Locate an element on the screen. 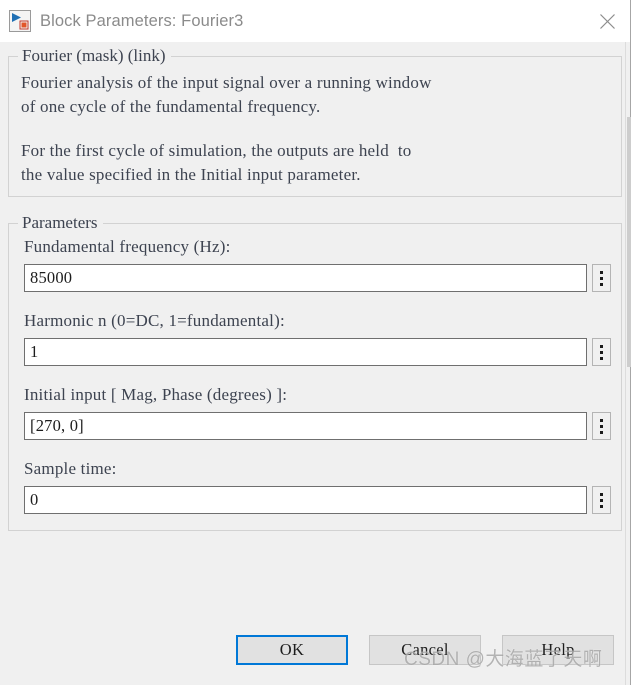  simulink-block-icon is located at coordinates (20, 21).